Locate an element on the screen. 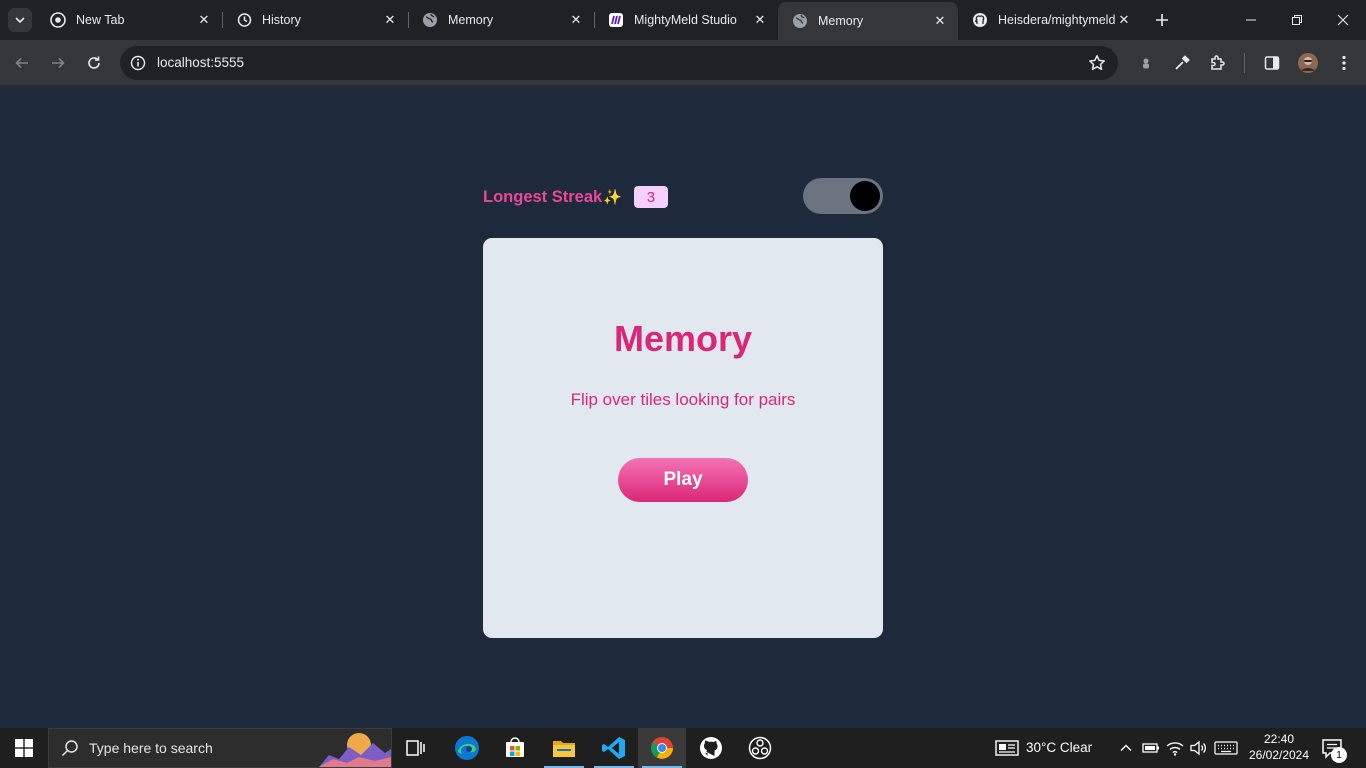 The height and width of the screenshot is (768, 1366). task-view-button is located at coordinates (416, 748).